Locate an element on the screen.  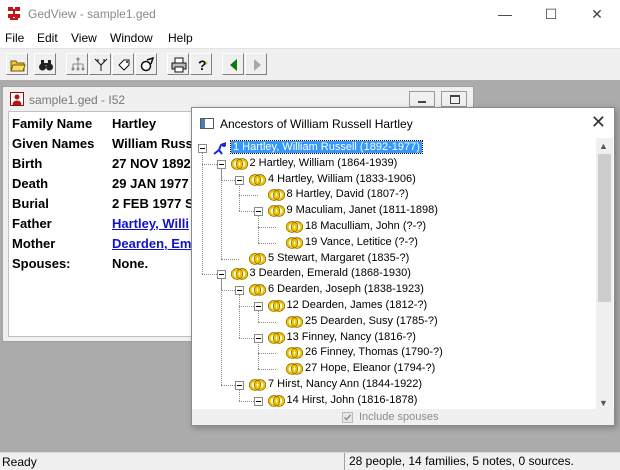
ancestor-name: 12 Dearden, James (1812-?) is located at coordinates (357, 305).